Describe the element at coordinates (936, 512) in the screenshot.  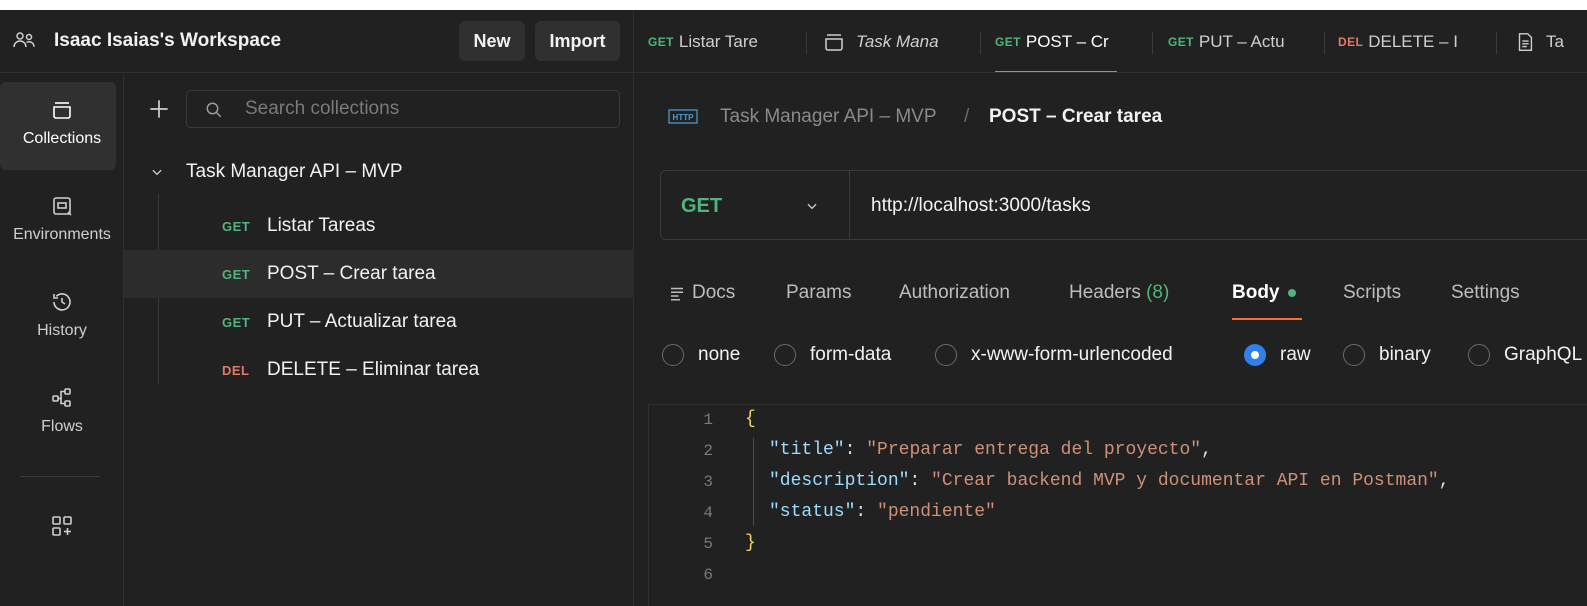
I see `json-value: "pendiente"` at that location.